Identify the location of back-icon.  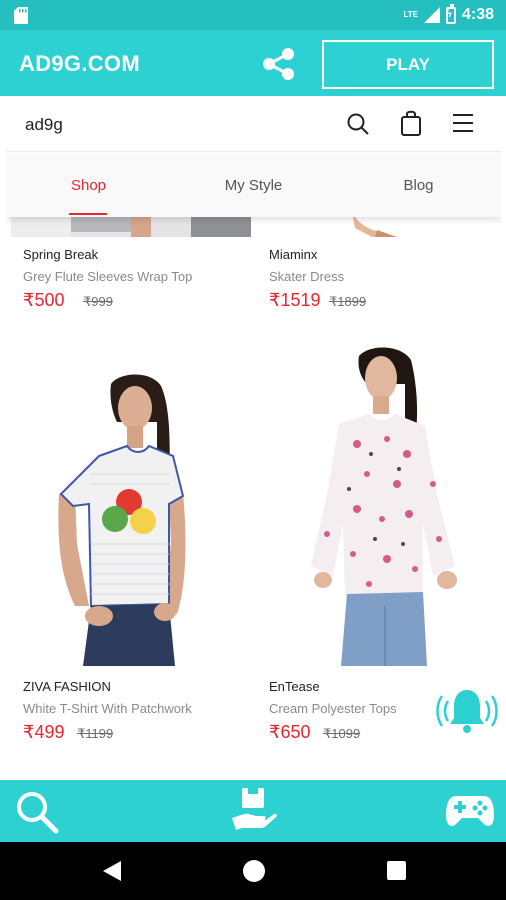
(112, 871).